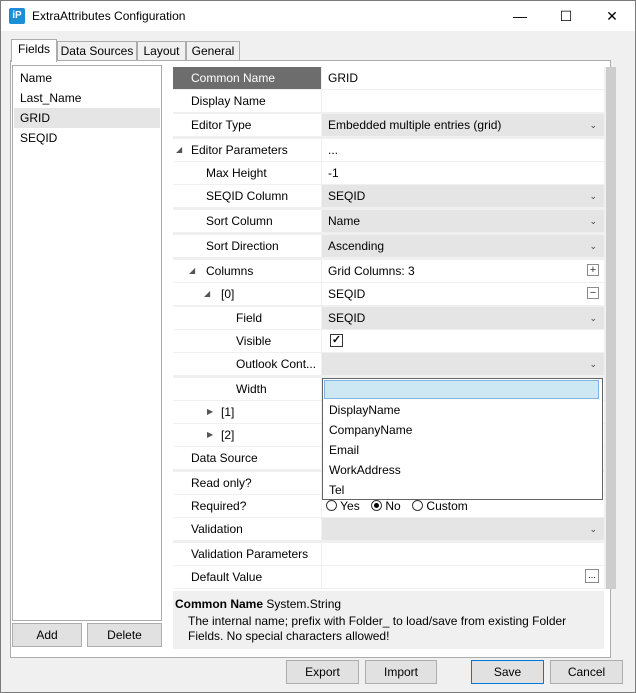 Image resolution: width=636 pixels, height=693 pixels. What do you see at coordinates (364, 410) in the screenshot?
I see `dropdown-option: DisplayName` at bounding box center [364, 410].